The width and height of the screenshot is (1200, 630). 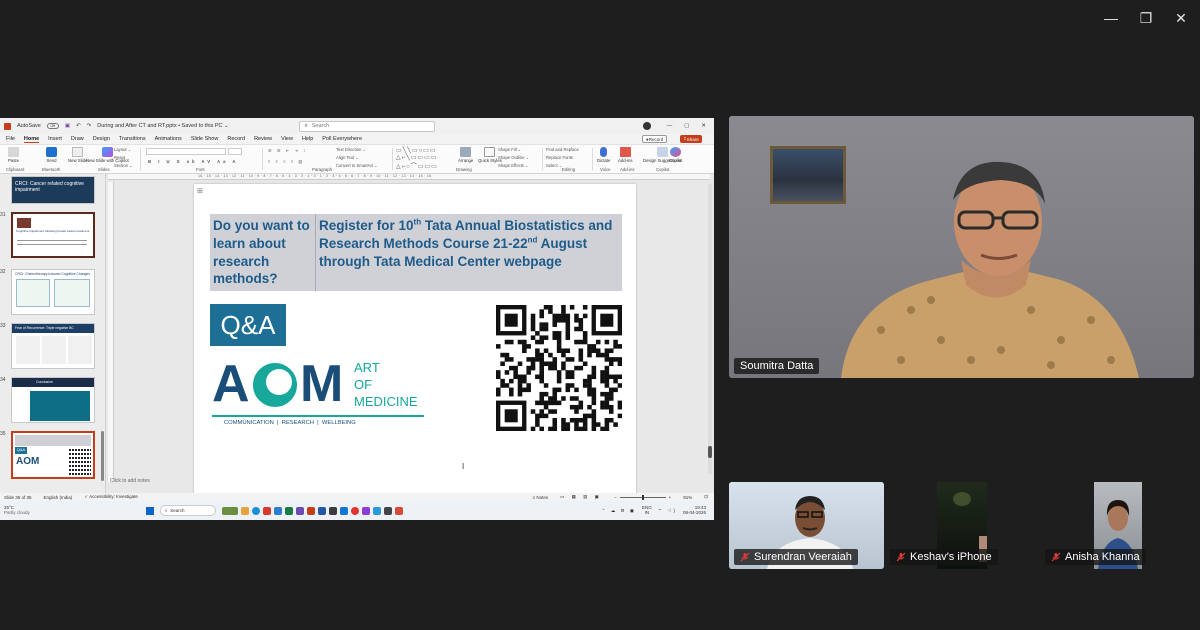 I want to click on shape-effects-button: Shape Effects ⌄, so click(x=513, y=165).